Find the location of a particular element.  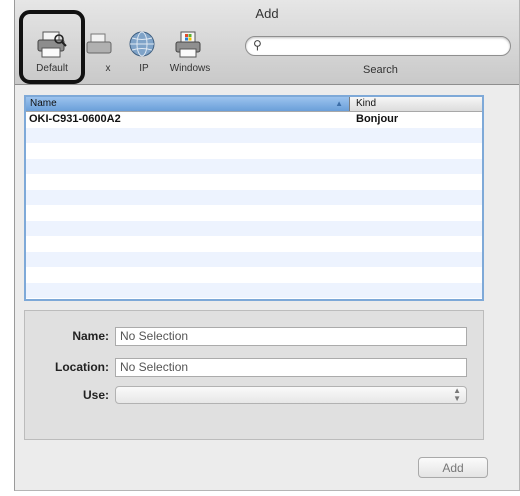

search-icon: ⚲ is located at coordinates (257, 45).